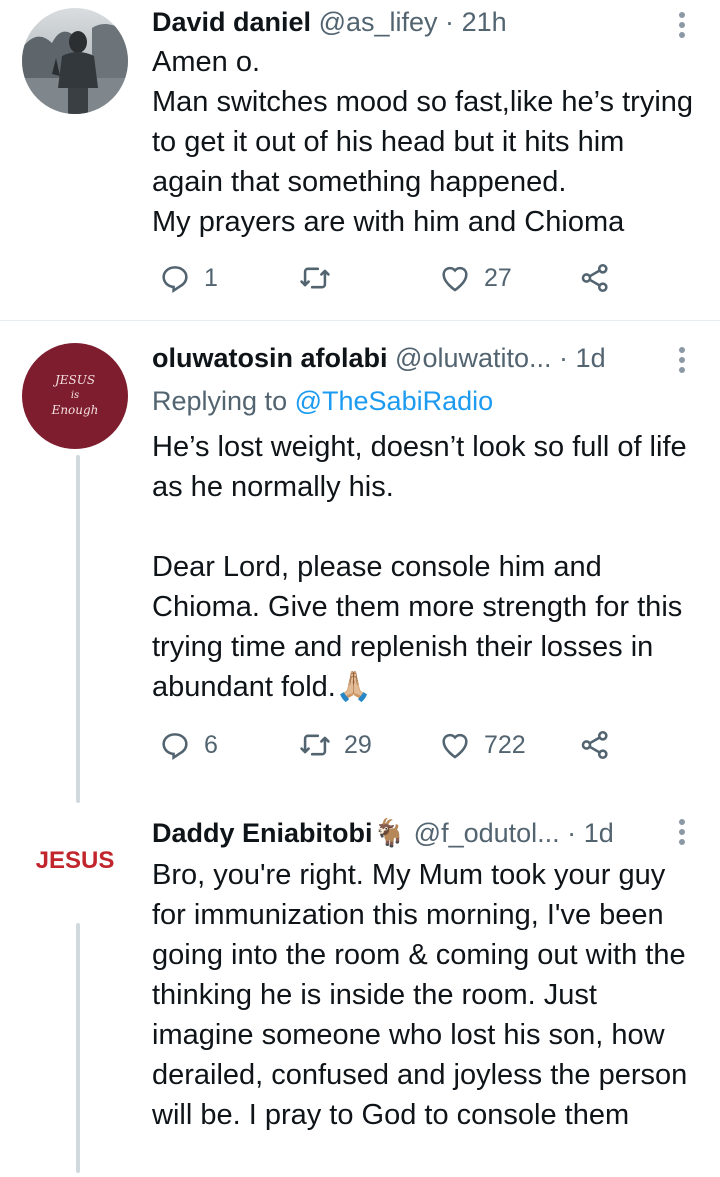 The image size is (720, 1177). I want to click on like-button: 27, so click(475, 278).